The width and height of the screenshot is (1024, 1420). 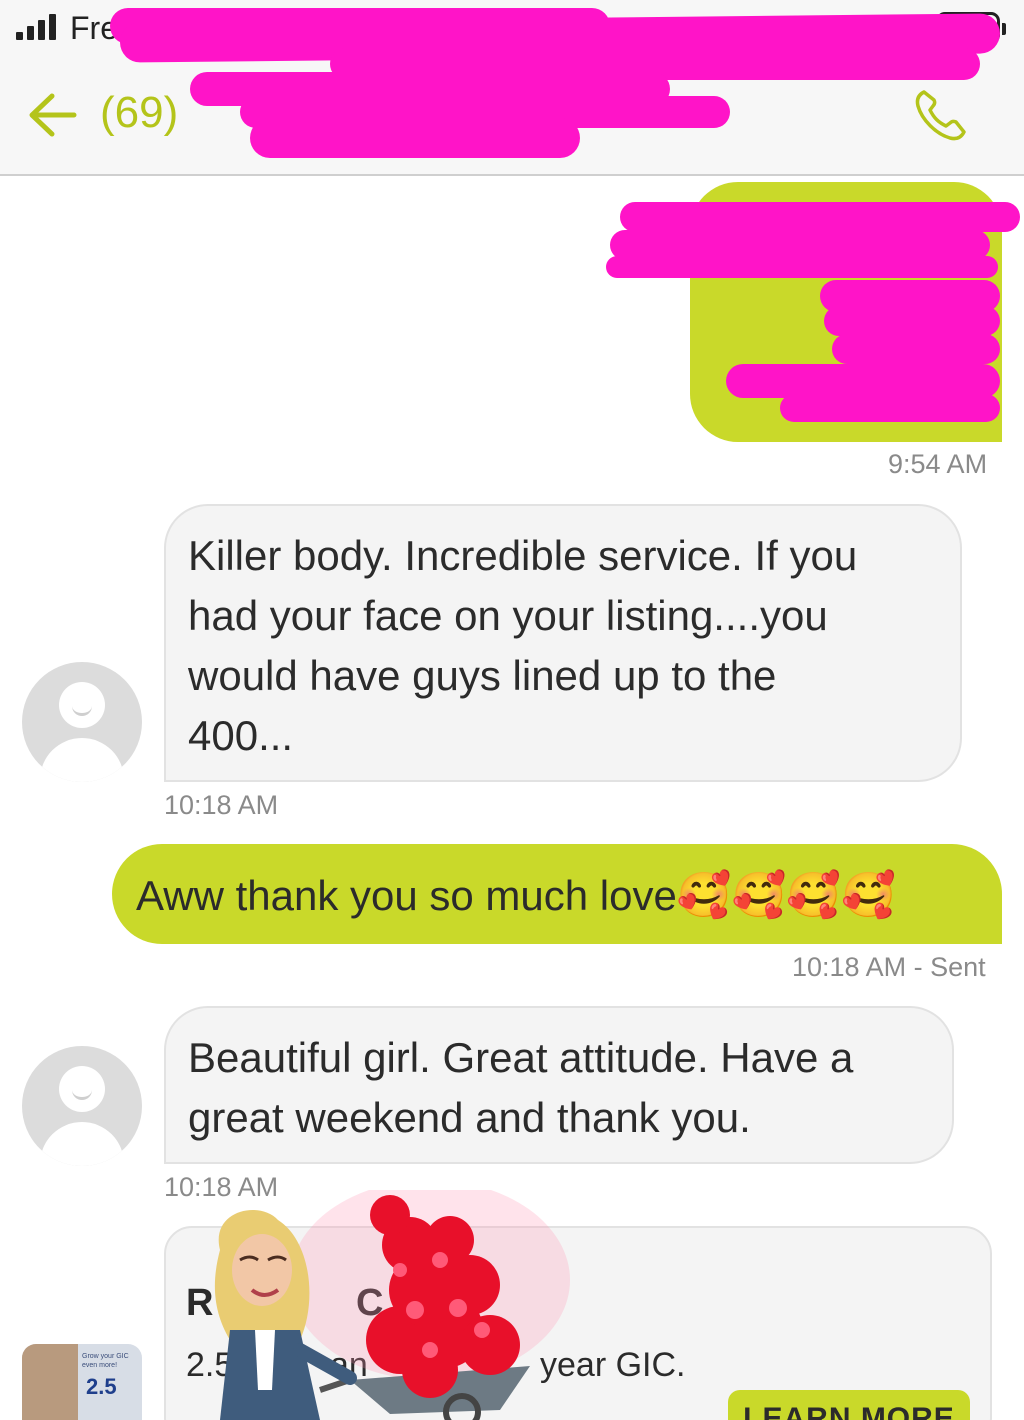 What do you see at coordinates (786, 895) in the screenshot?
I see `smiling-face-with-hearts-icon: 🥰🥰🥰🥰` at bounding box center [786, 895].